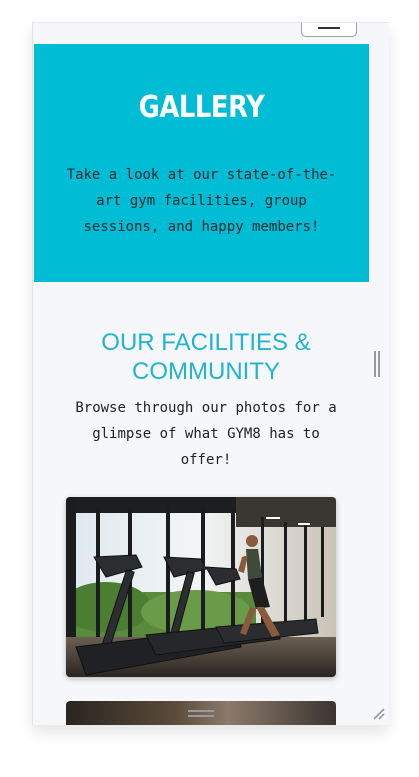  I want to click on gallery-photo-treadmills, so click(201, 587).